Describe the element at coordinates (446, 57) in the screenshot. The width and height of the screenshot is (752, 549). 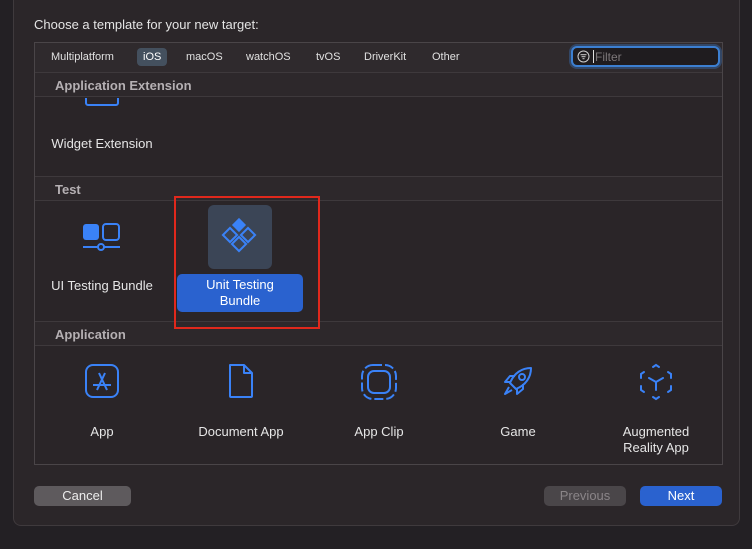
I see `tab-other: Other` at that location.